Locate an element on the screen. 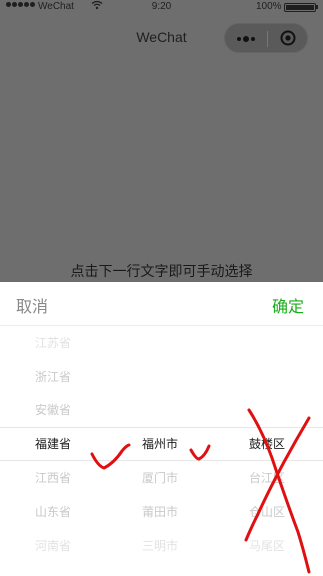 The image size is (323, 576). picker-option: 山东省 is located at coordinates (53, 512).